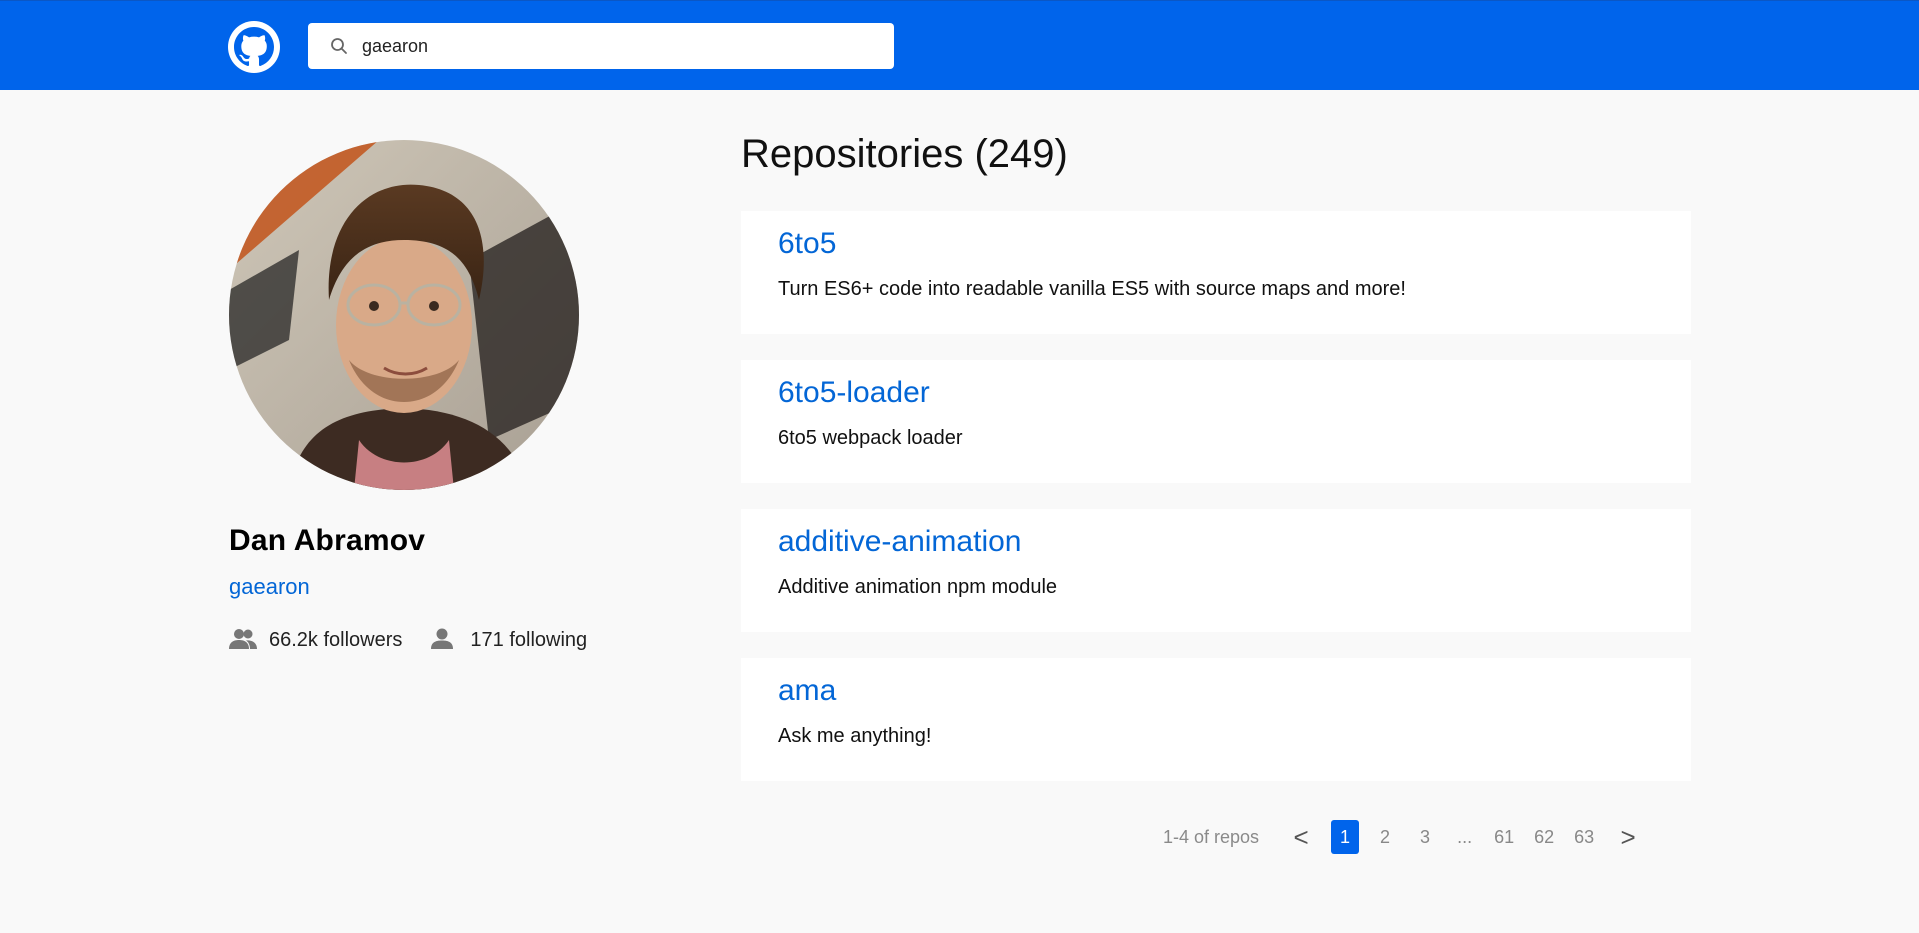  What do you see at coordinates (1216, 421) in the screenshot?
I see `repository-card: 6to5-loader 6to5 webpack loader` at bounding box center [1216, 421].